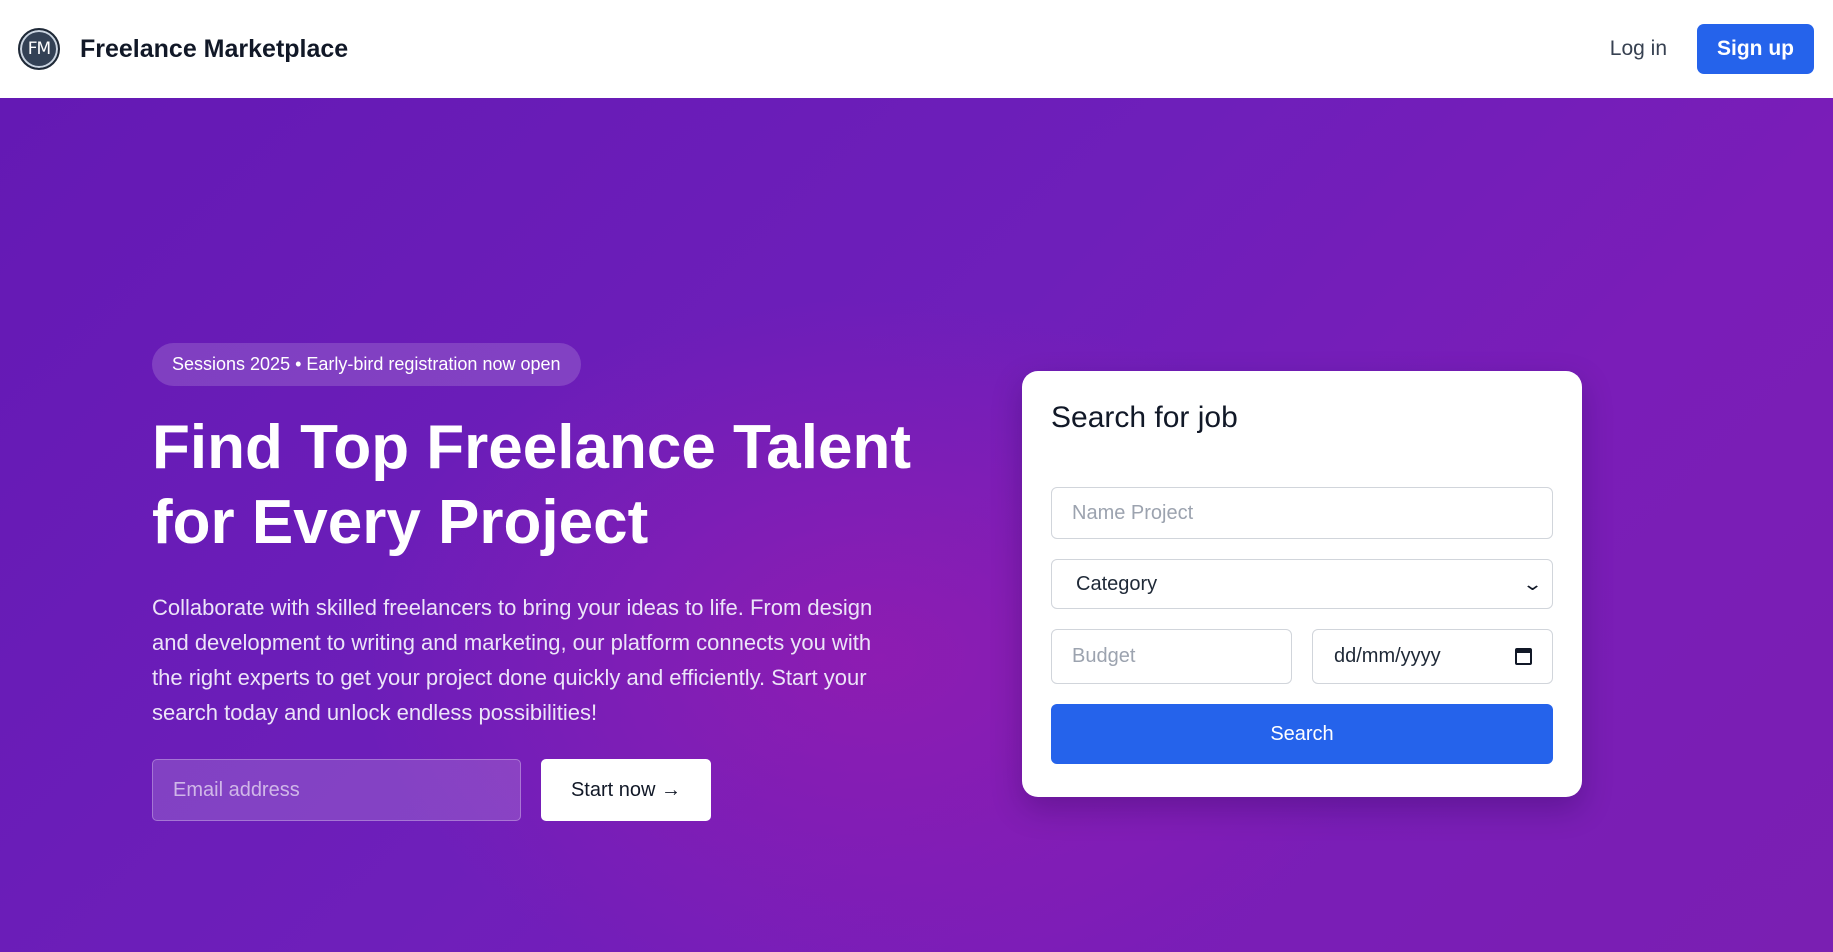 Image resolution: width=1833 pixels, height=952 pixels. Describe the element at coordinates (336, 790) in the screenshot. I see `email-input` at that location.